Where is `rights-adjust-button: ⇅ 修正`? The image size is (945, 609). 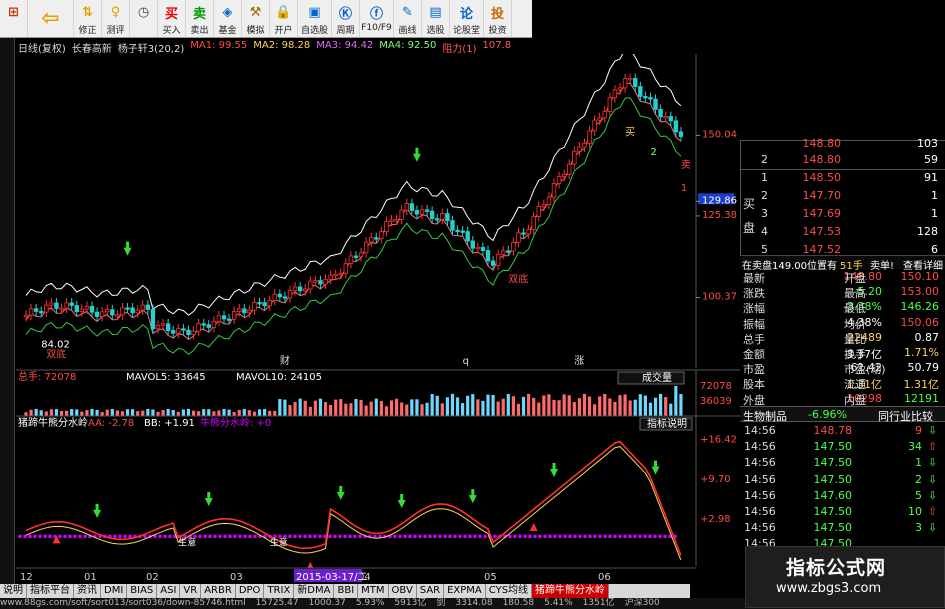 rights-adjust-button: ⇅ 修正 is located at coordinates (88, 18).